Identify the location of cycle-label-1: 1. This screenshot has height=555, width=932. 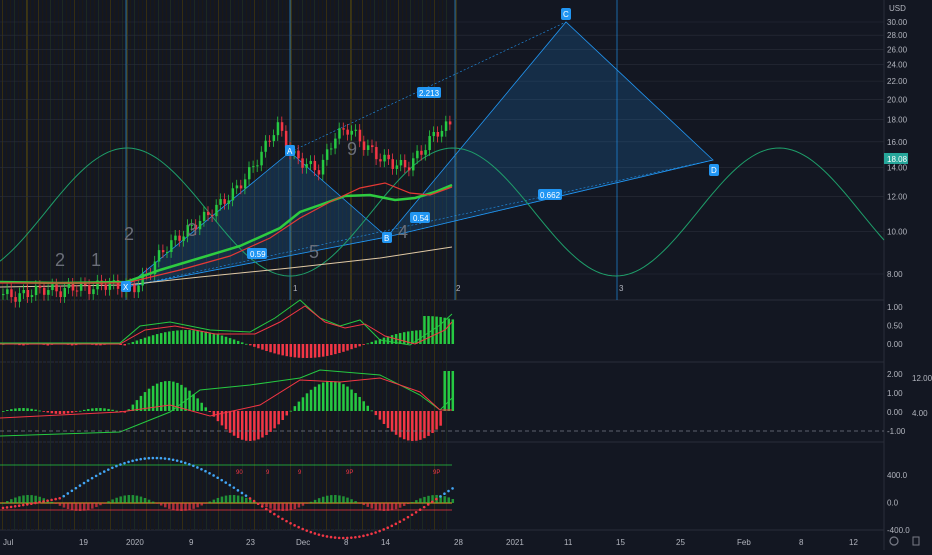
(295, 288).